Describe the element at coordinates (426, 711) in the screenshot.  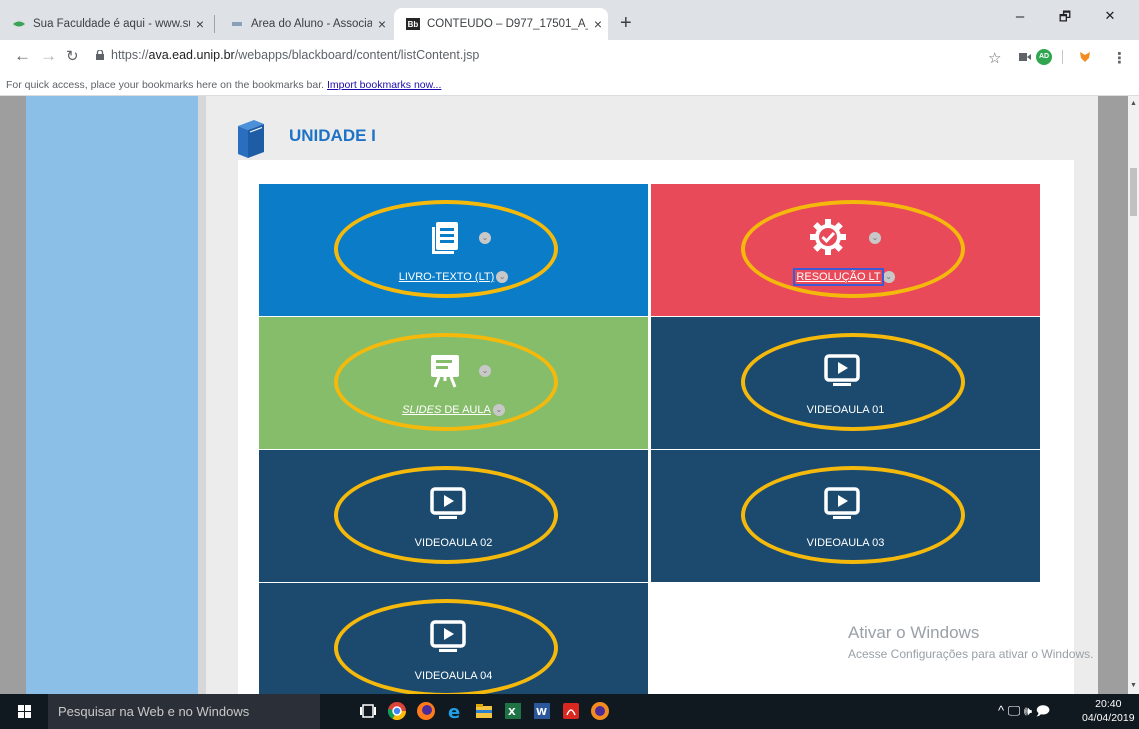
I see `firefox-icon` at that location.